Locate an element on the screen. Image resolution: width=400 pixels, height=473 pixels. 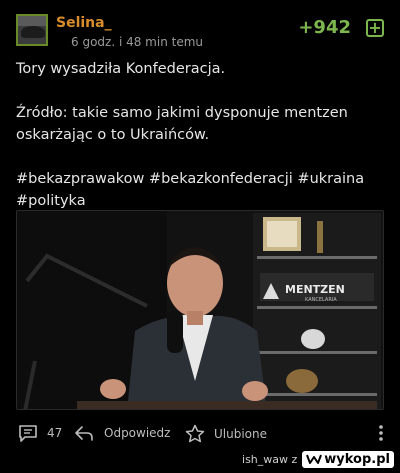
favorite-button: Ulubione is located at coordinates (226, 433).